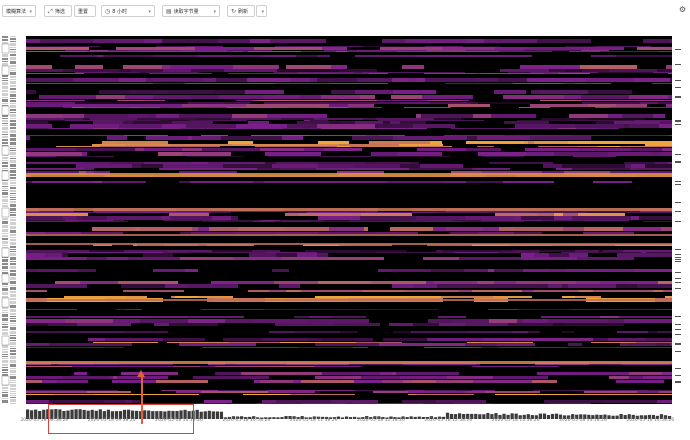 The height and width of the screenshot is (440, 690). What do you see at coordinates (261, 11) in the screenshot?
I see `refresh-options-button: ▾` at bounding box center [261, 11].